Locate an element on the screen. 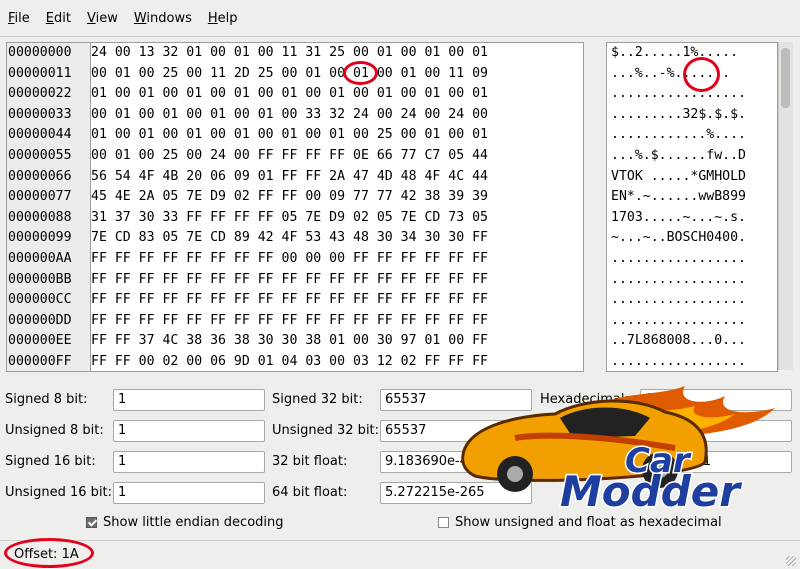 The height and width of the screenshot is (569, 800). signed-8-bit-label: Signed 8 bit: is located at coordinates (46, 399).